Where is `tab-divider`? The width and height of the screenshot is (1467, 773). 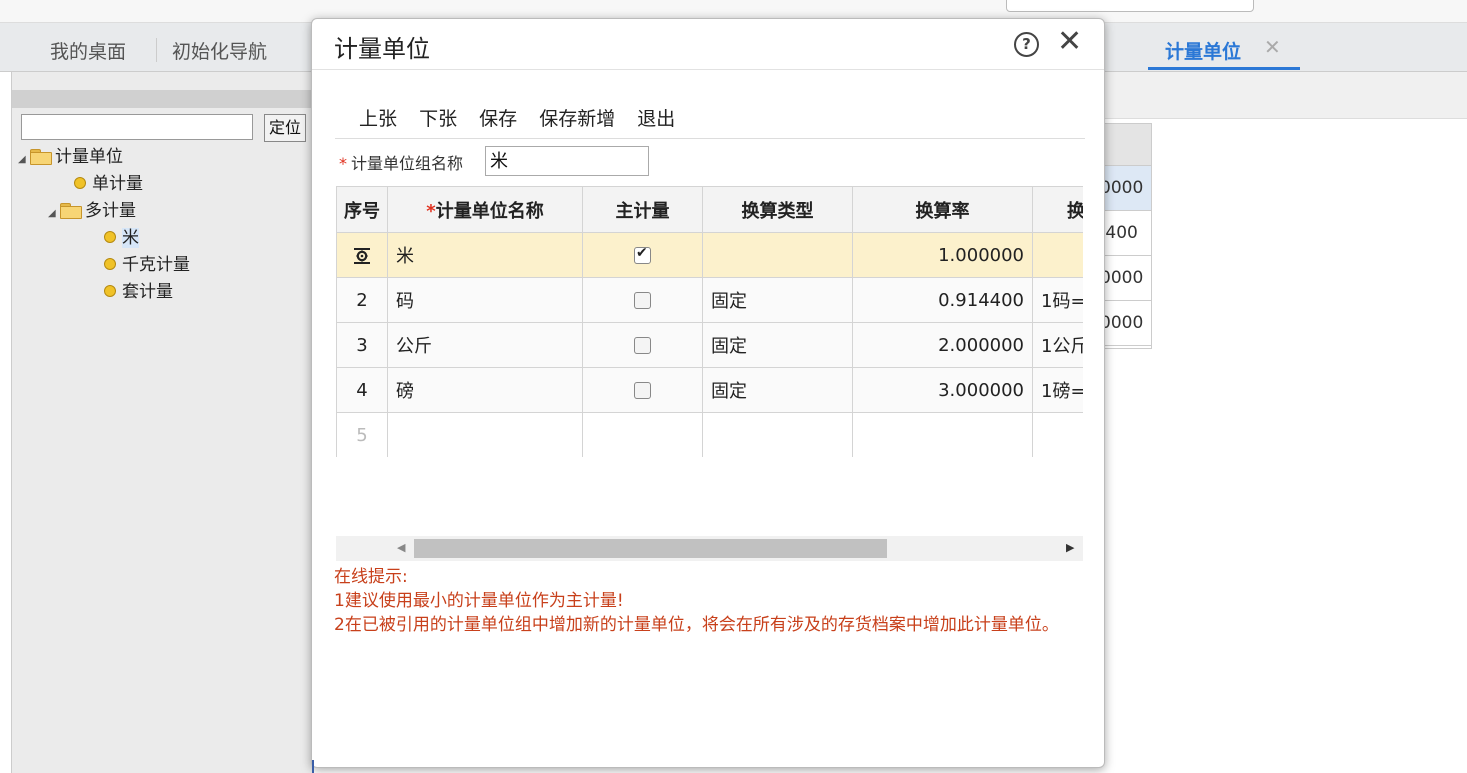
tab-divider is located at coordinates (156, 50).